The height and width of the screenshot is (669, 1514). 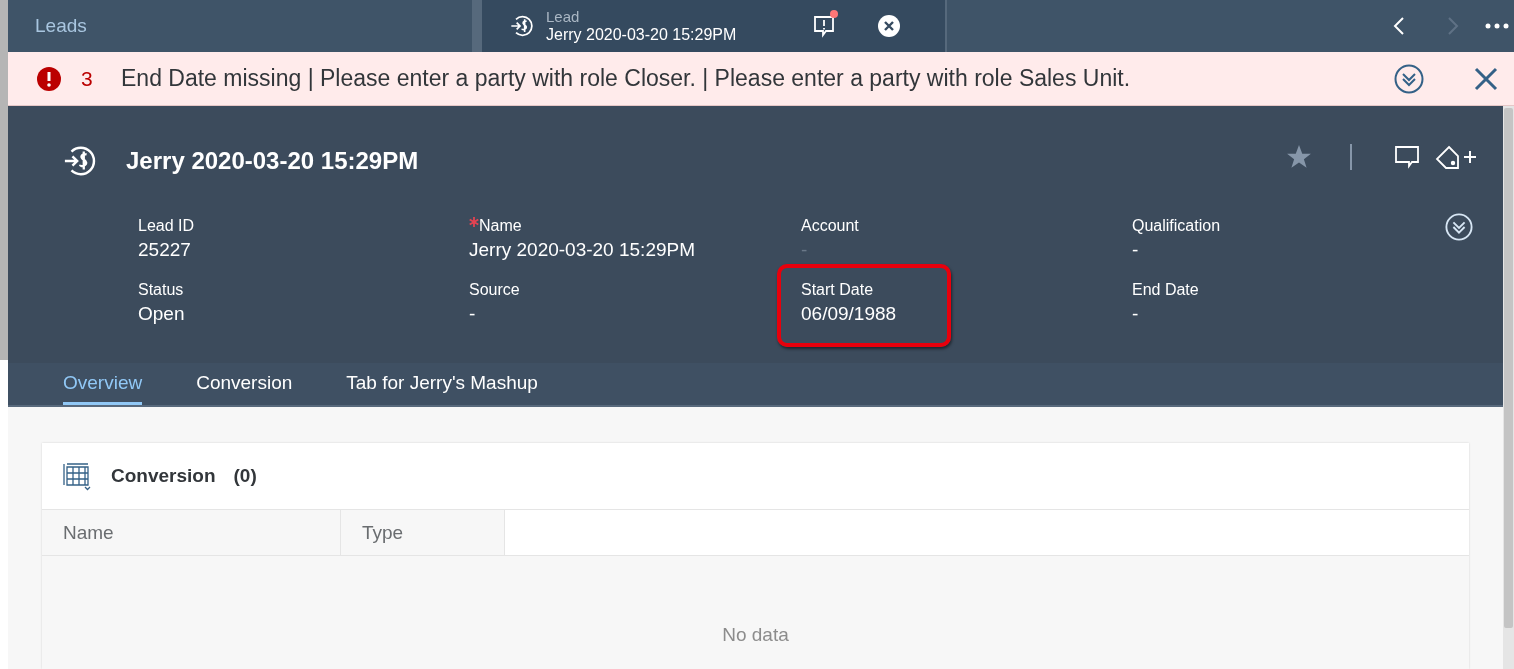 I want to click on lead-tab: Lead Jerry 2020-03-20 15:29PM, so click(x=713, y=26).